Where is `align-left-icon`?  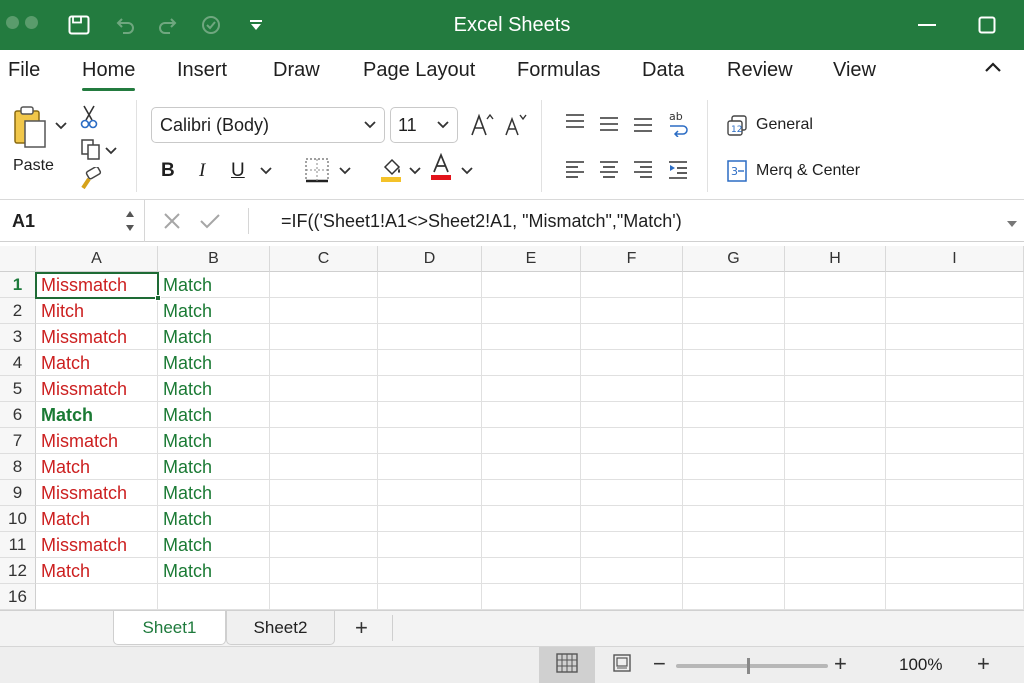
align-left-icon is located at coordinates (575, 170).